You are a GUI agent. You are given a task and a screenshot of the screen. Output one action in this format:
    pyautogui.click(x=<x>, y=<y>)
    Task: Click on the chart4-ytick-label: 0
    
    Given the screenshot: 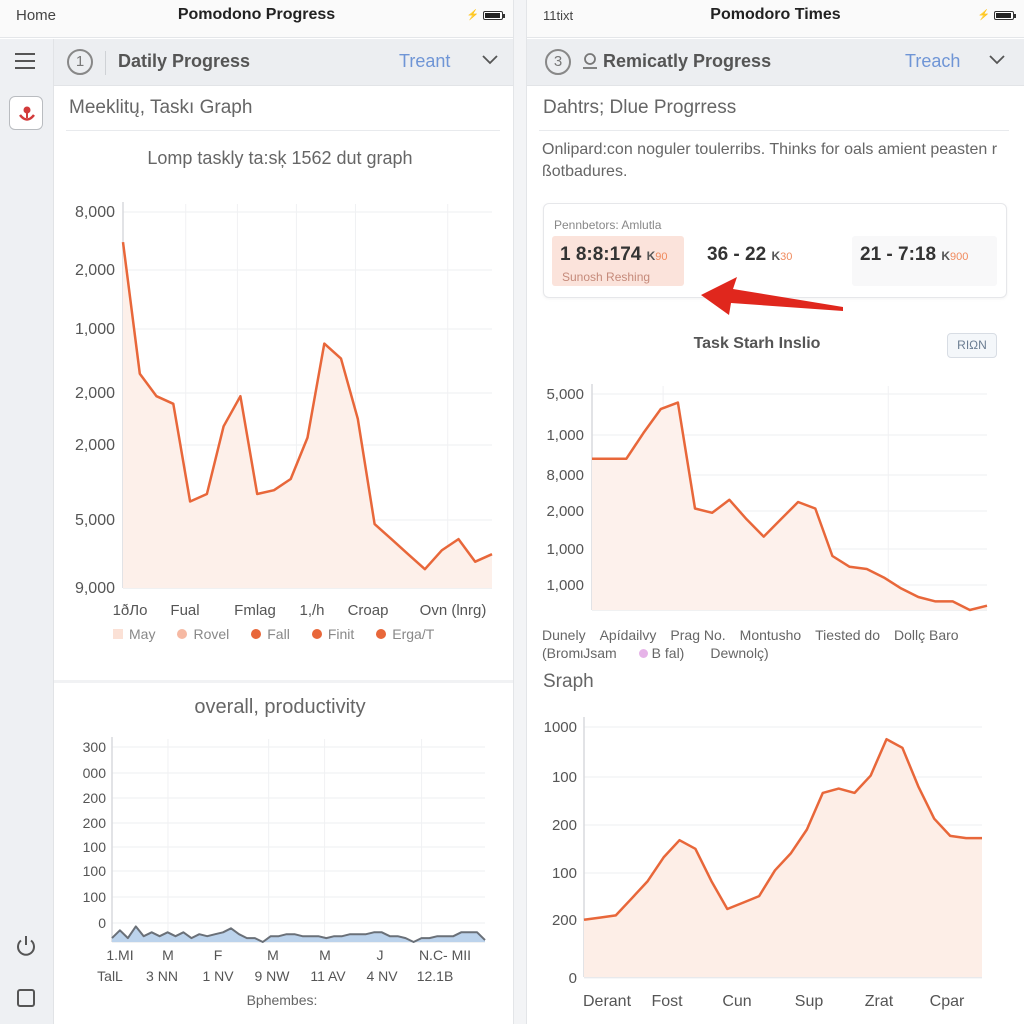 What is the action you would take?
    pyautogui.click(x=573, y=978)
    